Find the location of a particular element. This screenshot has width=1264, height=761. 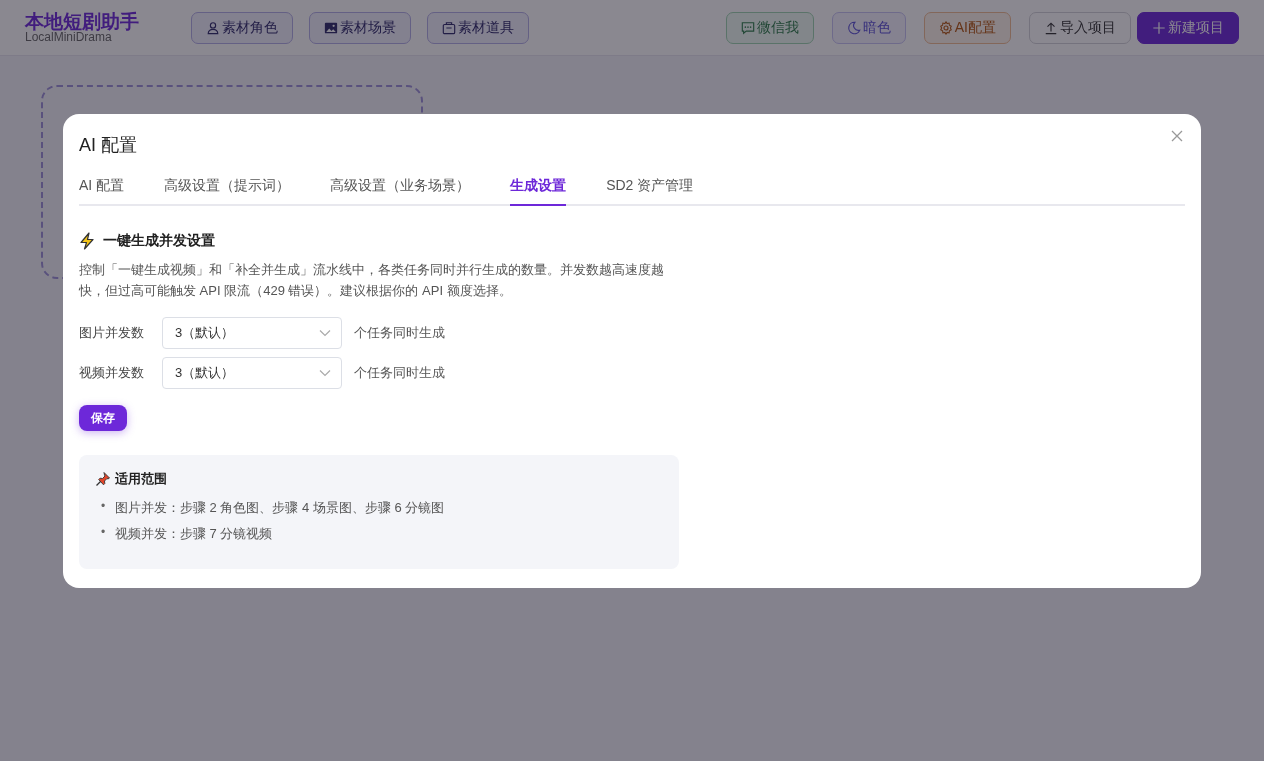

moon-icon is located at coordinates (853, 27).